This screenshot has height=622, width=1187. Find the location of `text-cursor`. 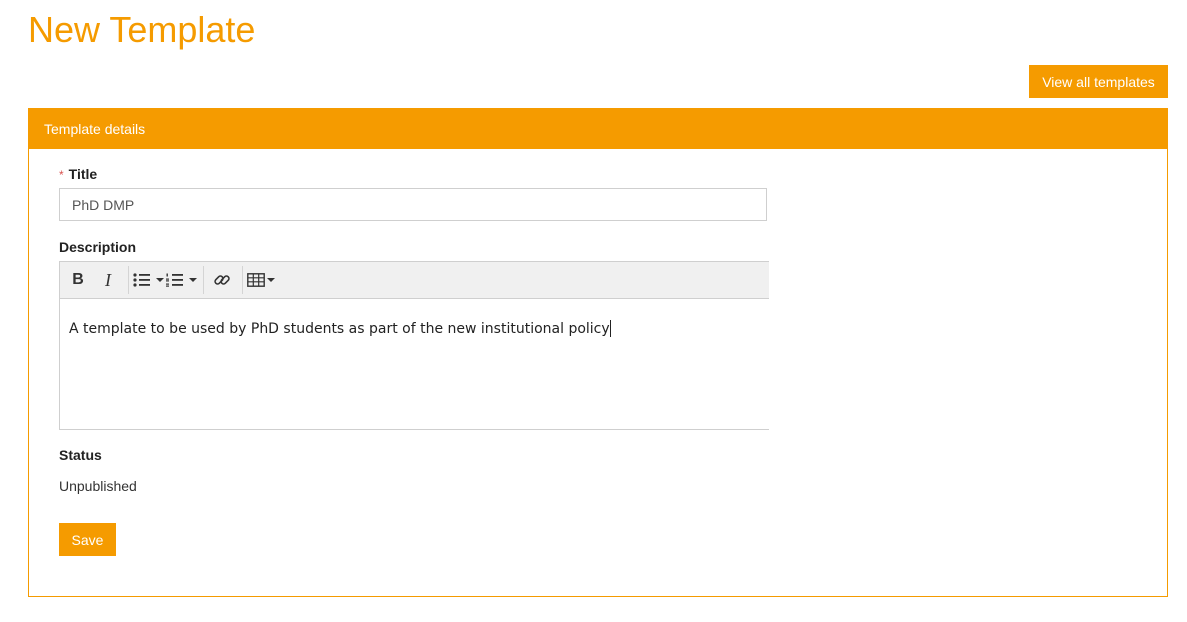

text-cursor is located at coordinates (610, 328).